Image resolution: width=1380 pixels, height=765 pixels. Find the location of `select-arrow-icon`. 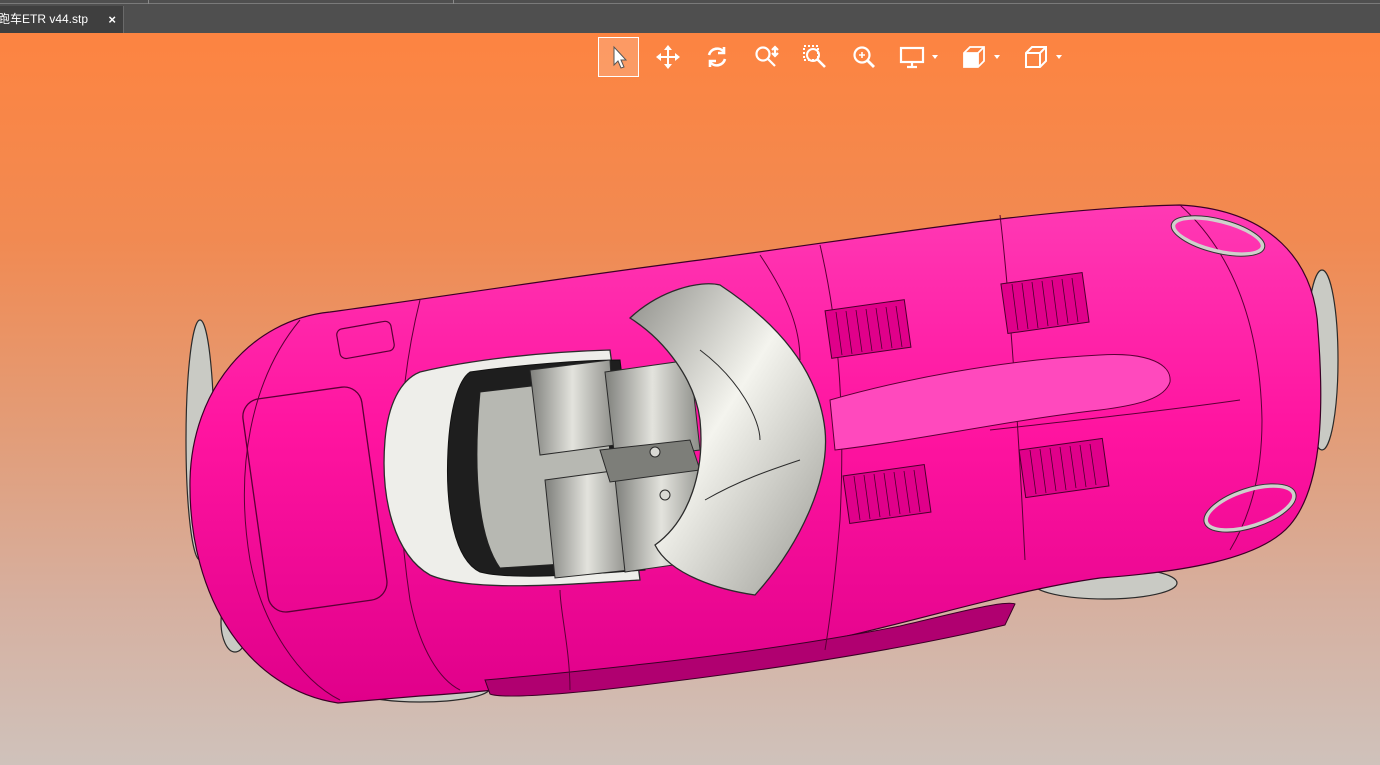

select-arrow-icon is located at coordinates (620, 57).